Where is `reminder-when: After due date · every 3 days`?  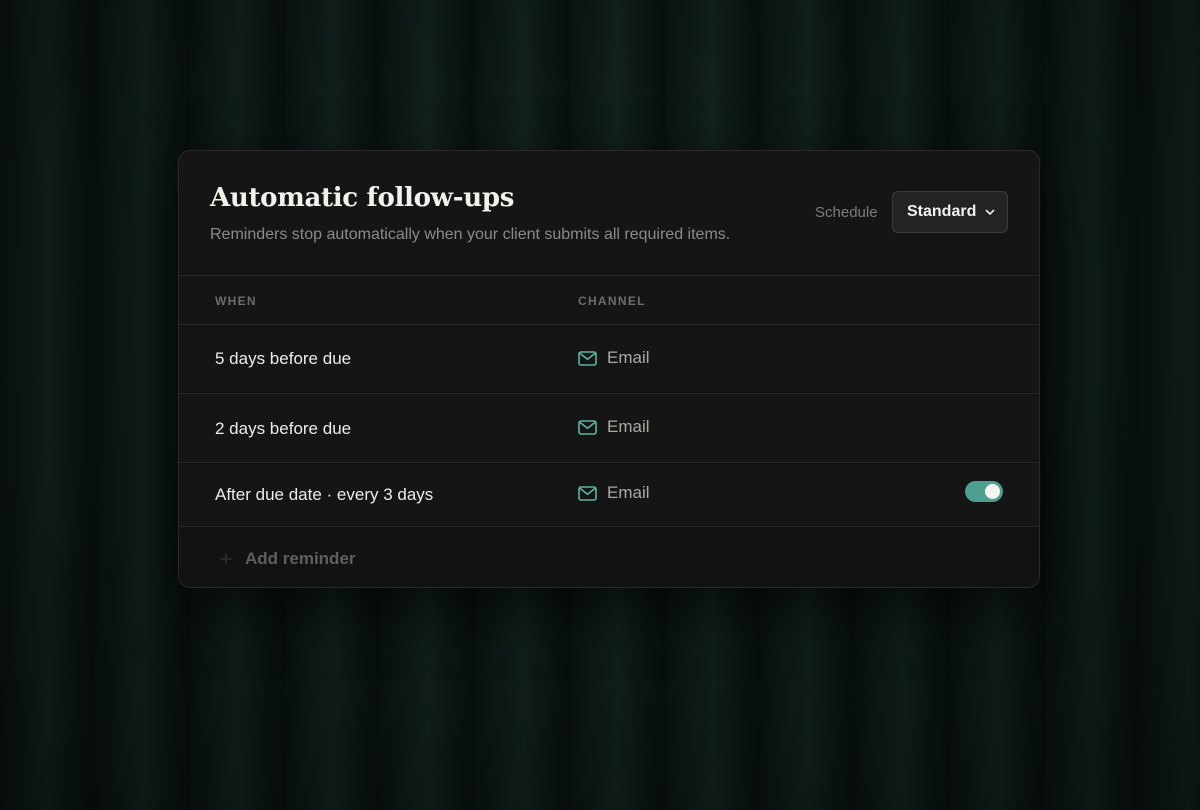 reminder-when: After due date · every 3 days is located at coordinates (324, 494).